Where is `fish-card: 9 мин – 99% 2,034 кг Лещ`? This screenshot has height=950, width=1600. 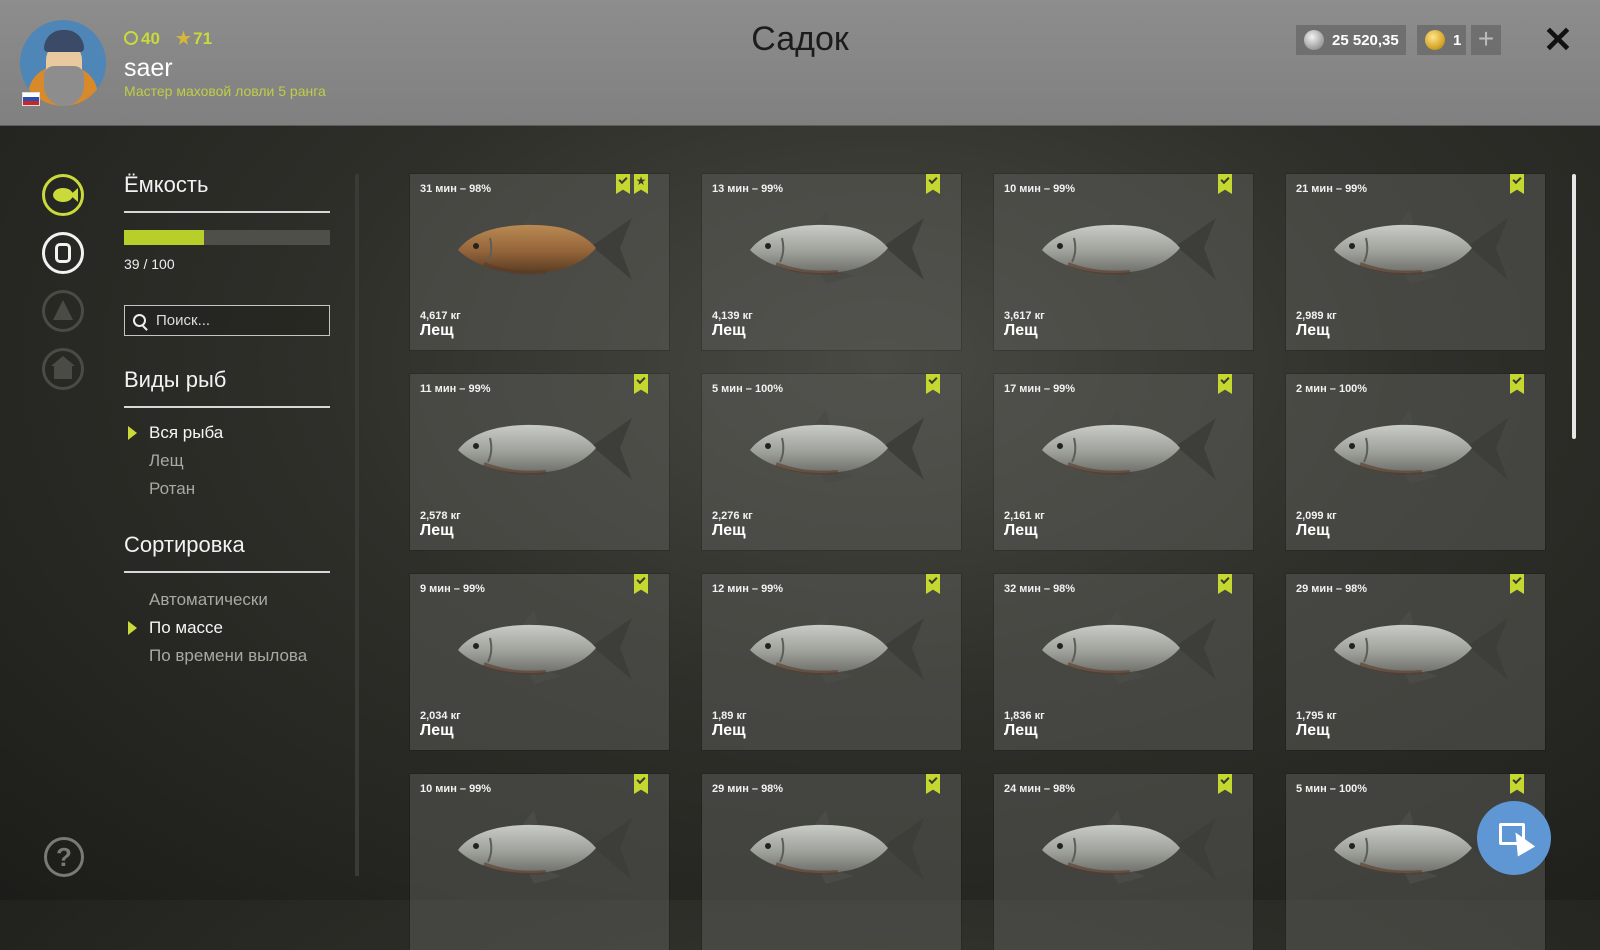
fish-card: 9 мин – 99% 2,034 кг Лещ is located at coordinates (539, 662).